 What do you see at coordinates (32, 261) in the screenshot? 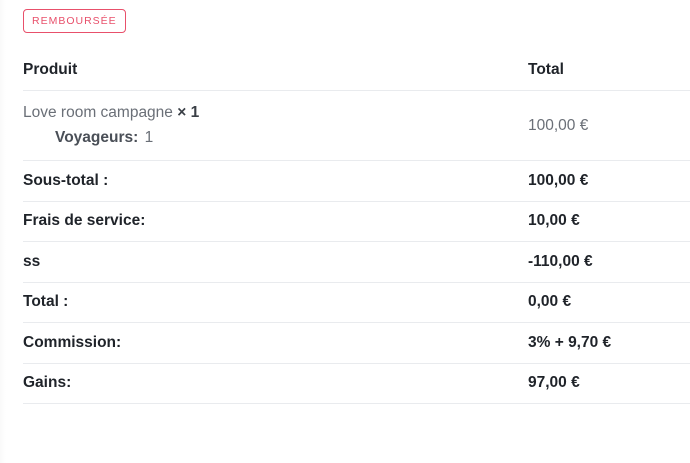
I see `discount-label: ss` at bounding box center [32, 261].